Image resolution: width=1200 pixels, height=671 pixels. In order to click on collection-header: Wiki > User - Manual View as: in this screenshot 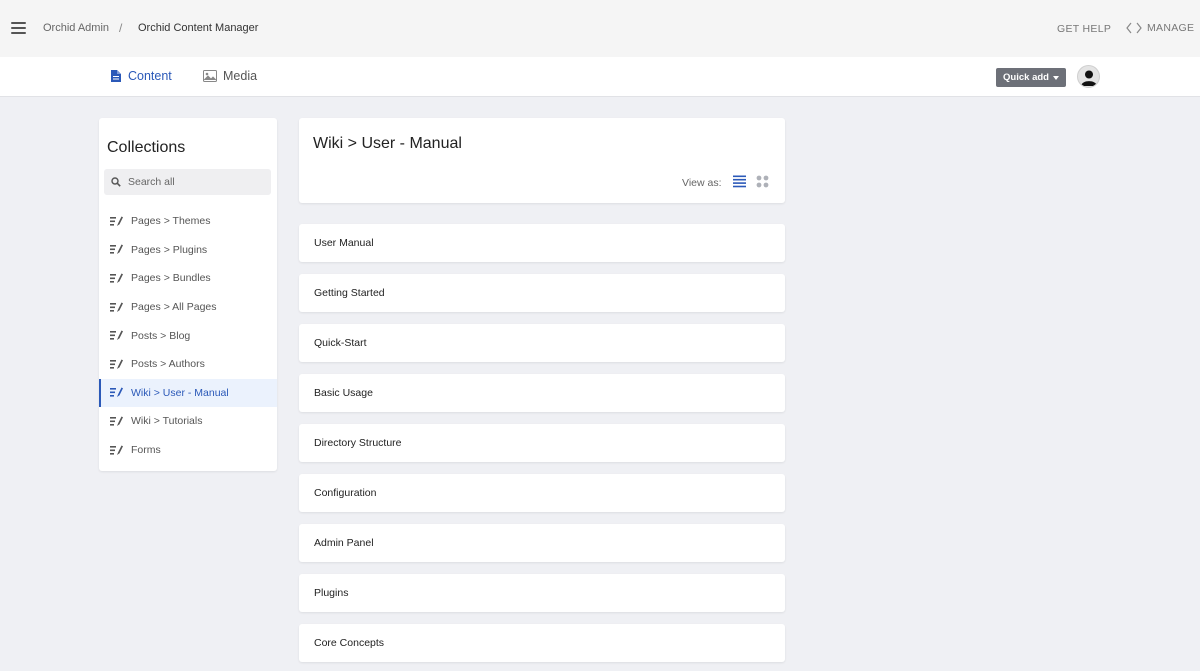, I will do `click(542, 160)`.